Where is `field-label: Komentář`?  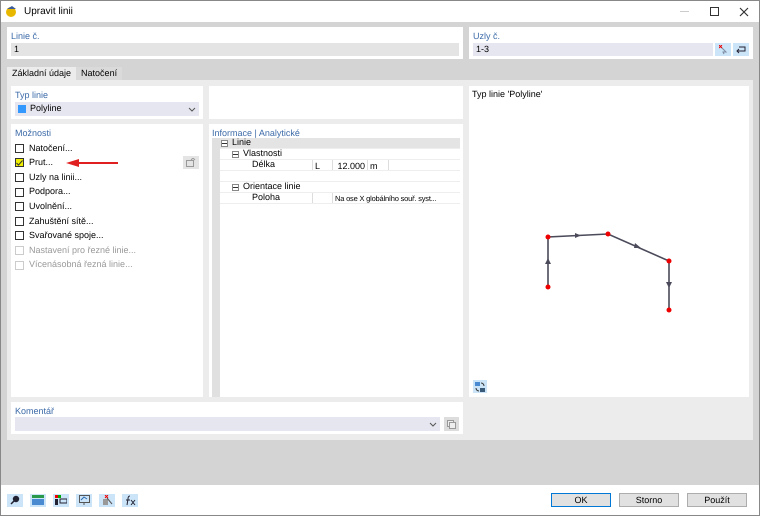
field-label: Komentář is located at coordinates (35, 411).